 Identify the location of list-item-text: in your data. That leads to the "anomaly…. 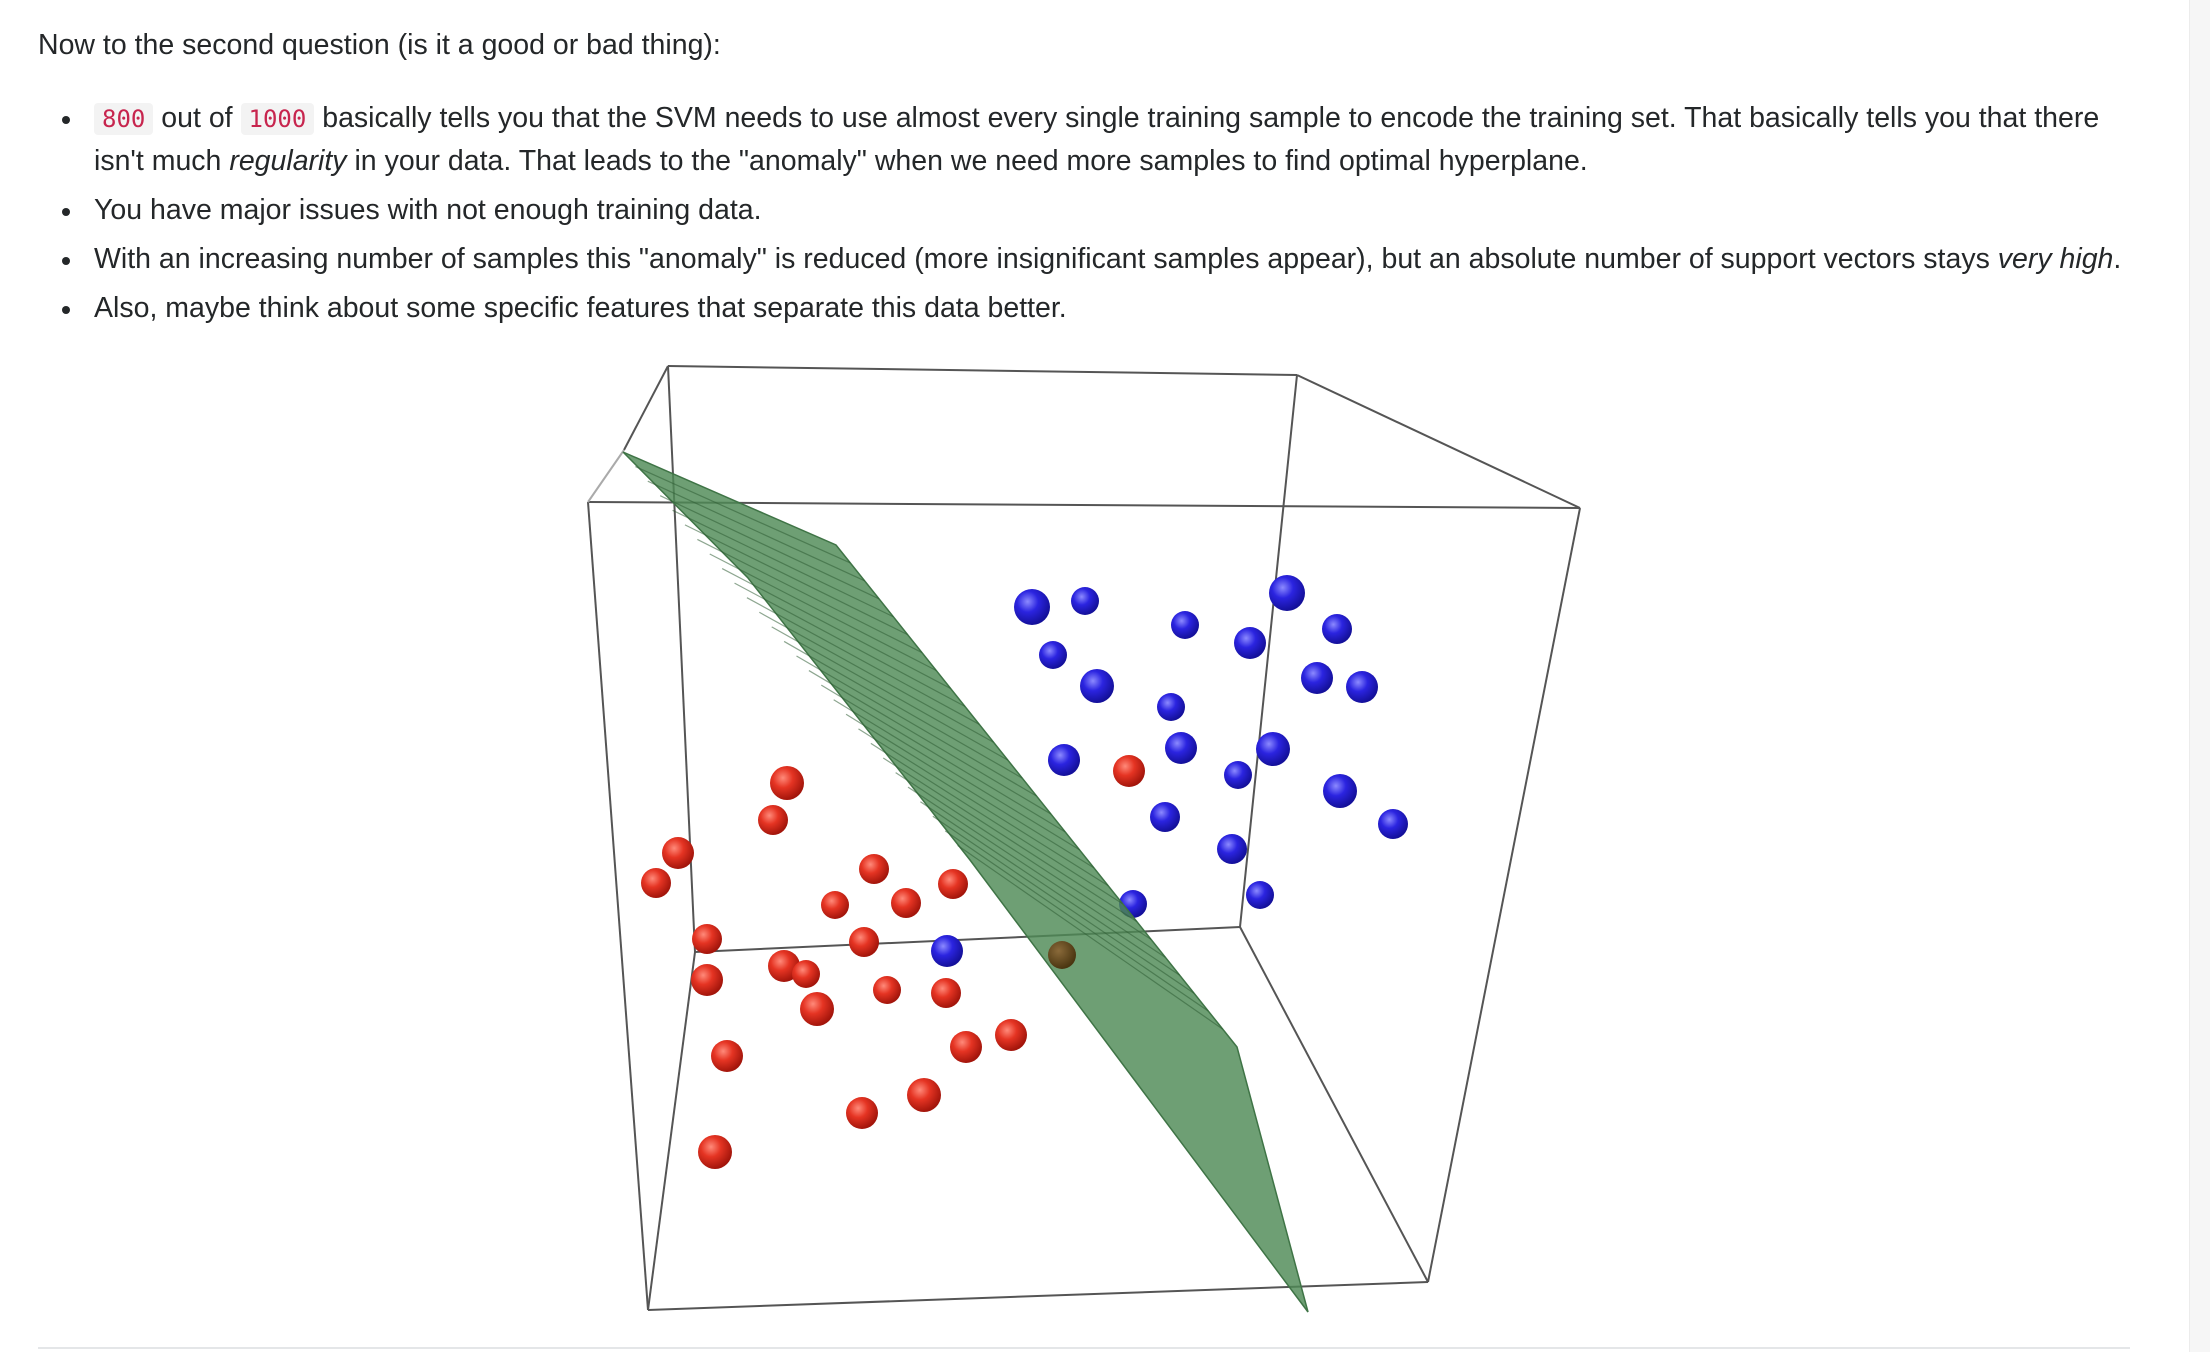
(967, 161).